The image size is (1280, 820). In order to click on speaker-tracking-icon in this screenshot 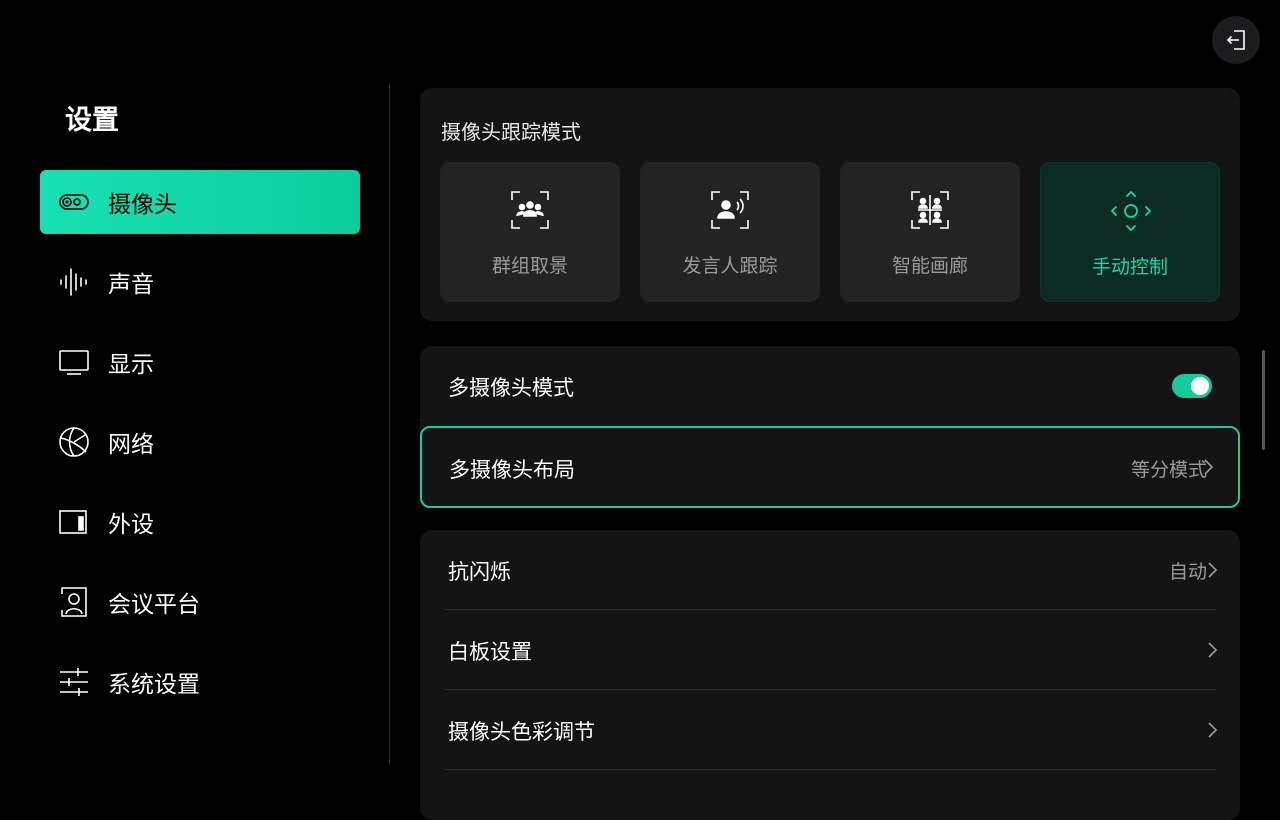, I will do `click(730, 210)`.